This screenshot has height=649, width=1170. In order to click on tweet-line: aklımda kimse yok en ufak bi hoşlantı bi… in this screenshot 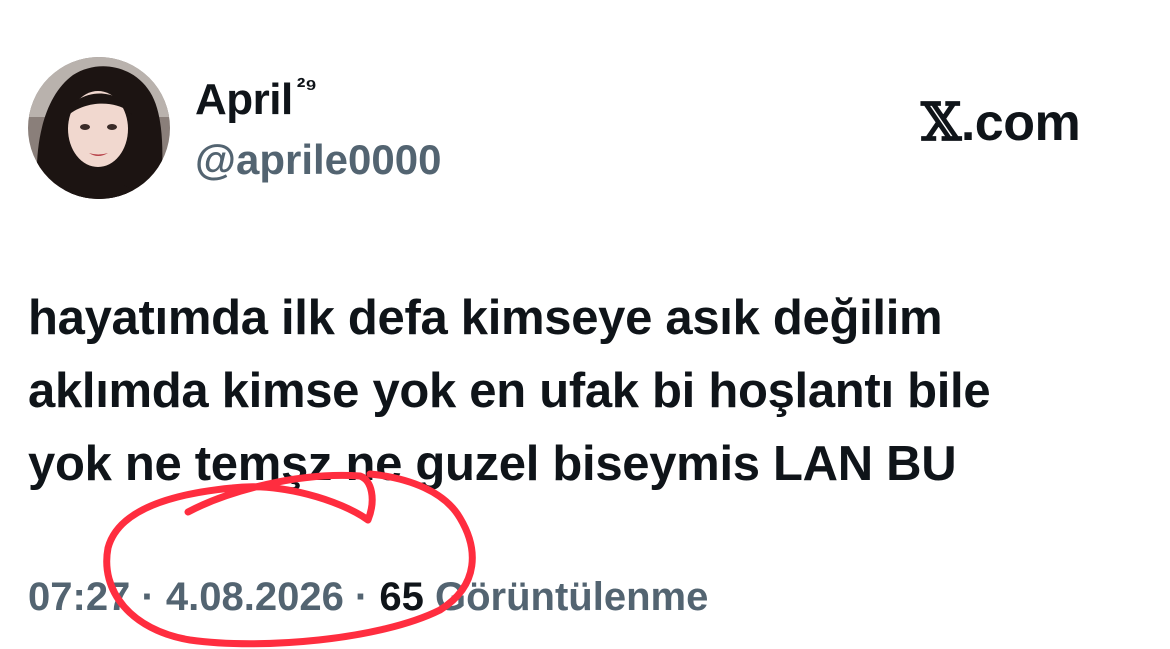, I will do `click(509, 391)`.